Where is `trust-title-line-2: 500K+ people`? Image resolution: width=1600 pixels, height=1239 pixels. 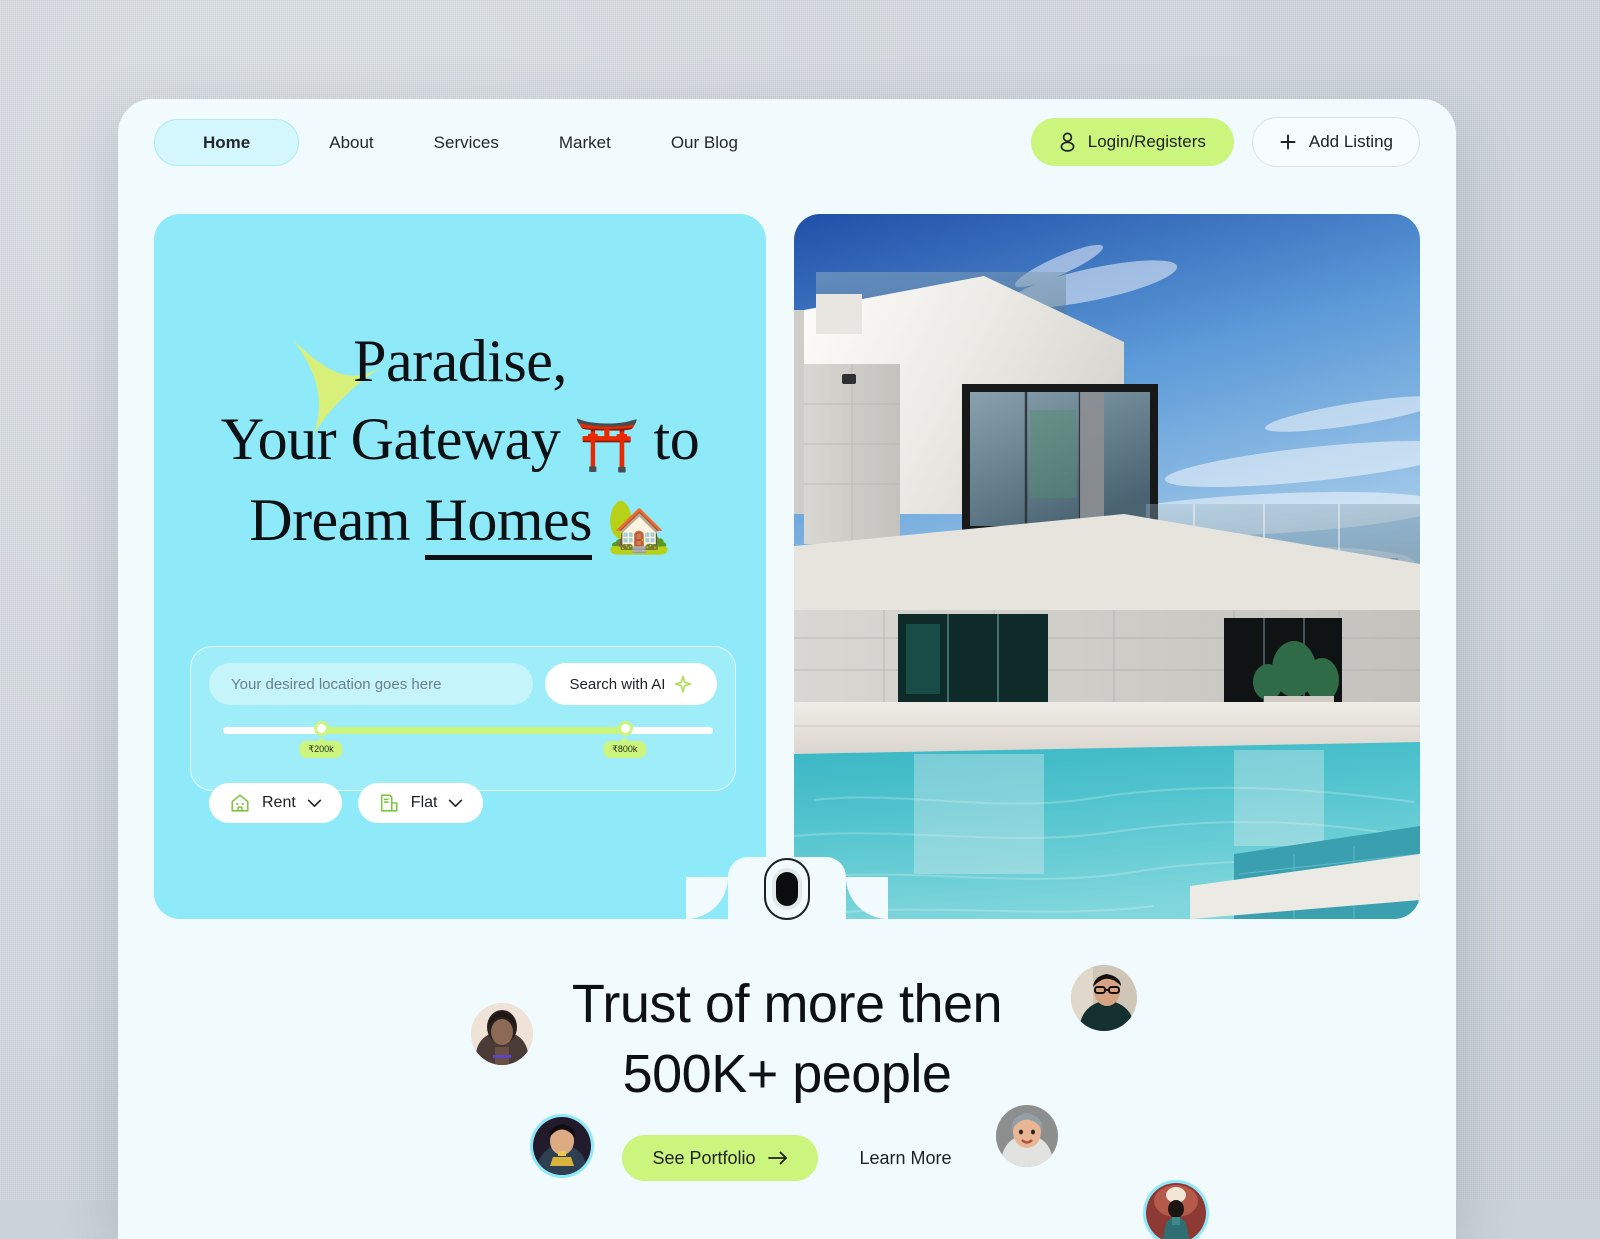
trust-title-line-2: 500K+ people is located at coordinates (787, 1074).